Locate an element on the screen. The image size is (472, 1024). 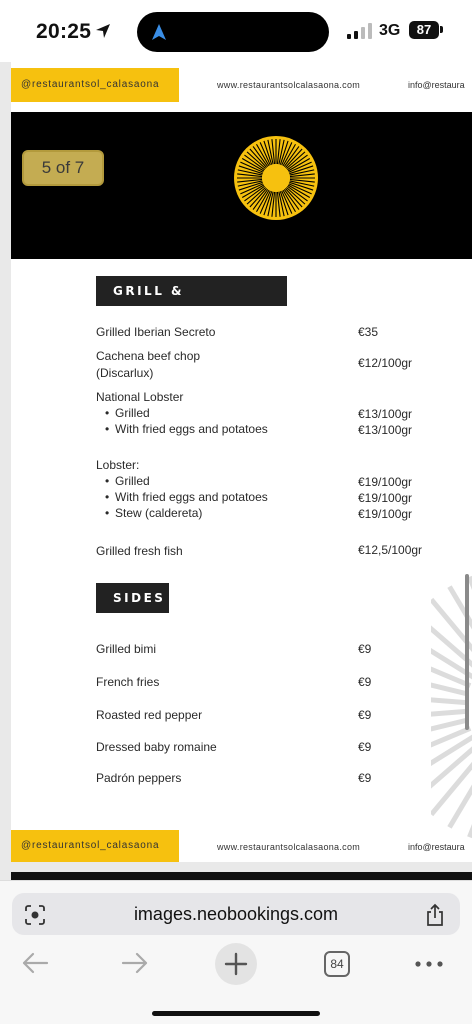
menu-item-name: Roasted red pepper is located at coordinates (149, 715).